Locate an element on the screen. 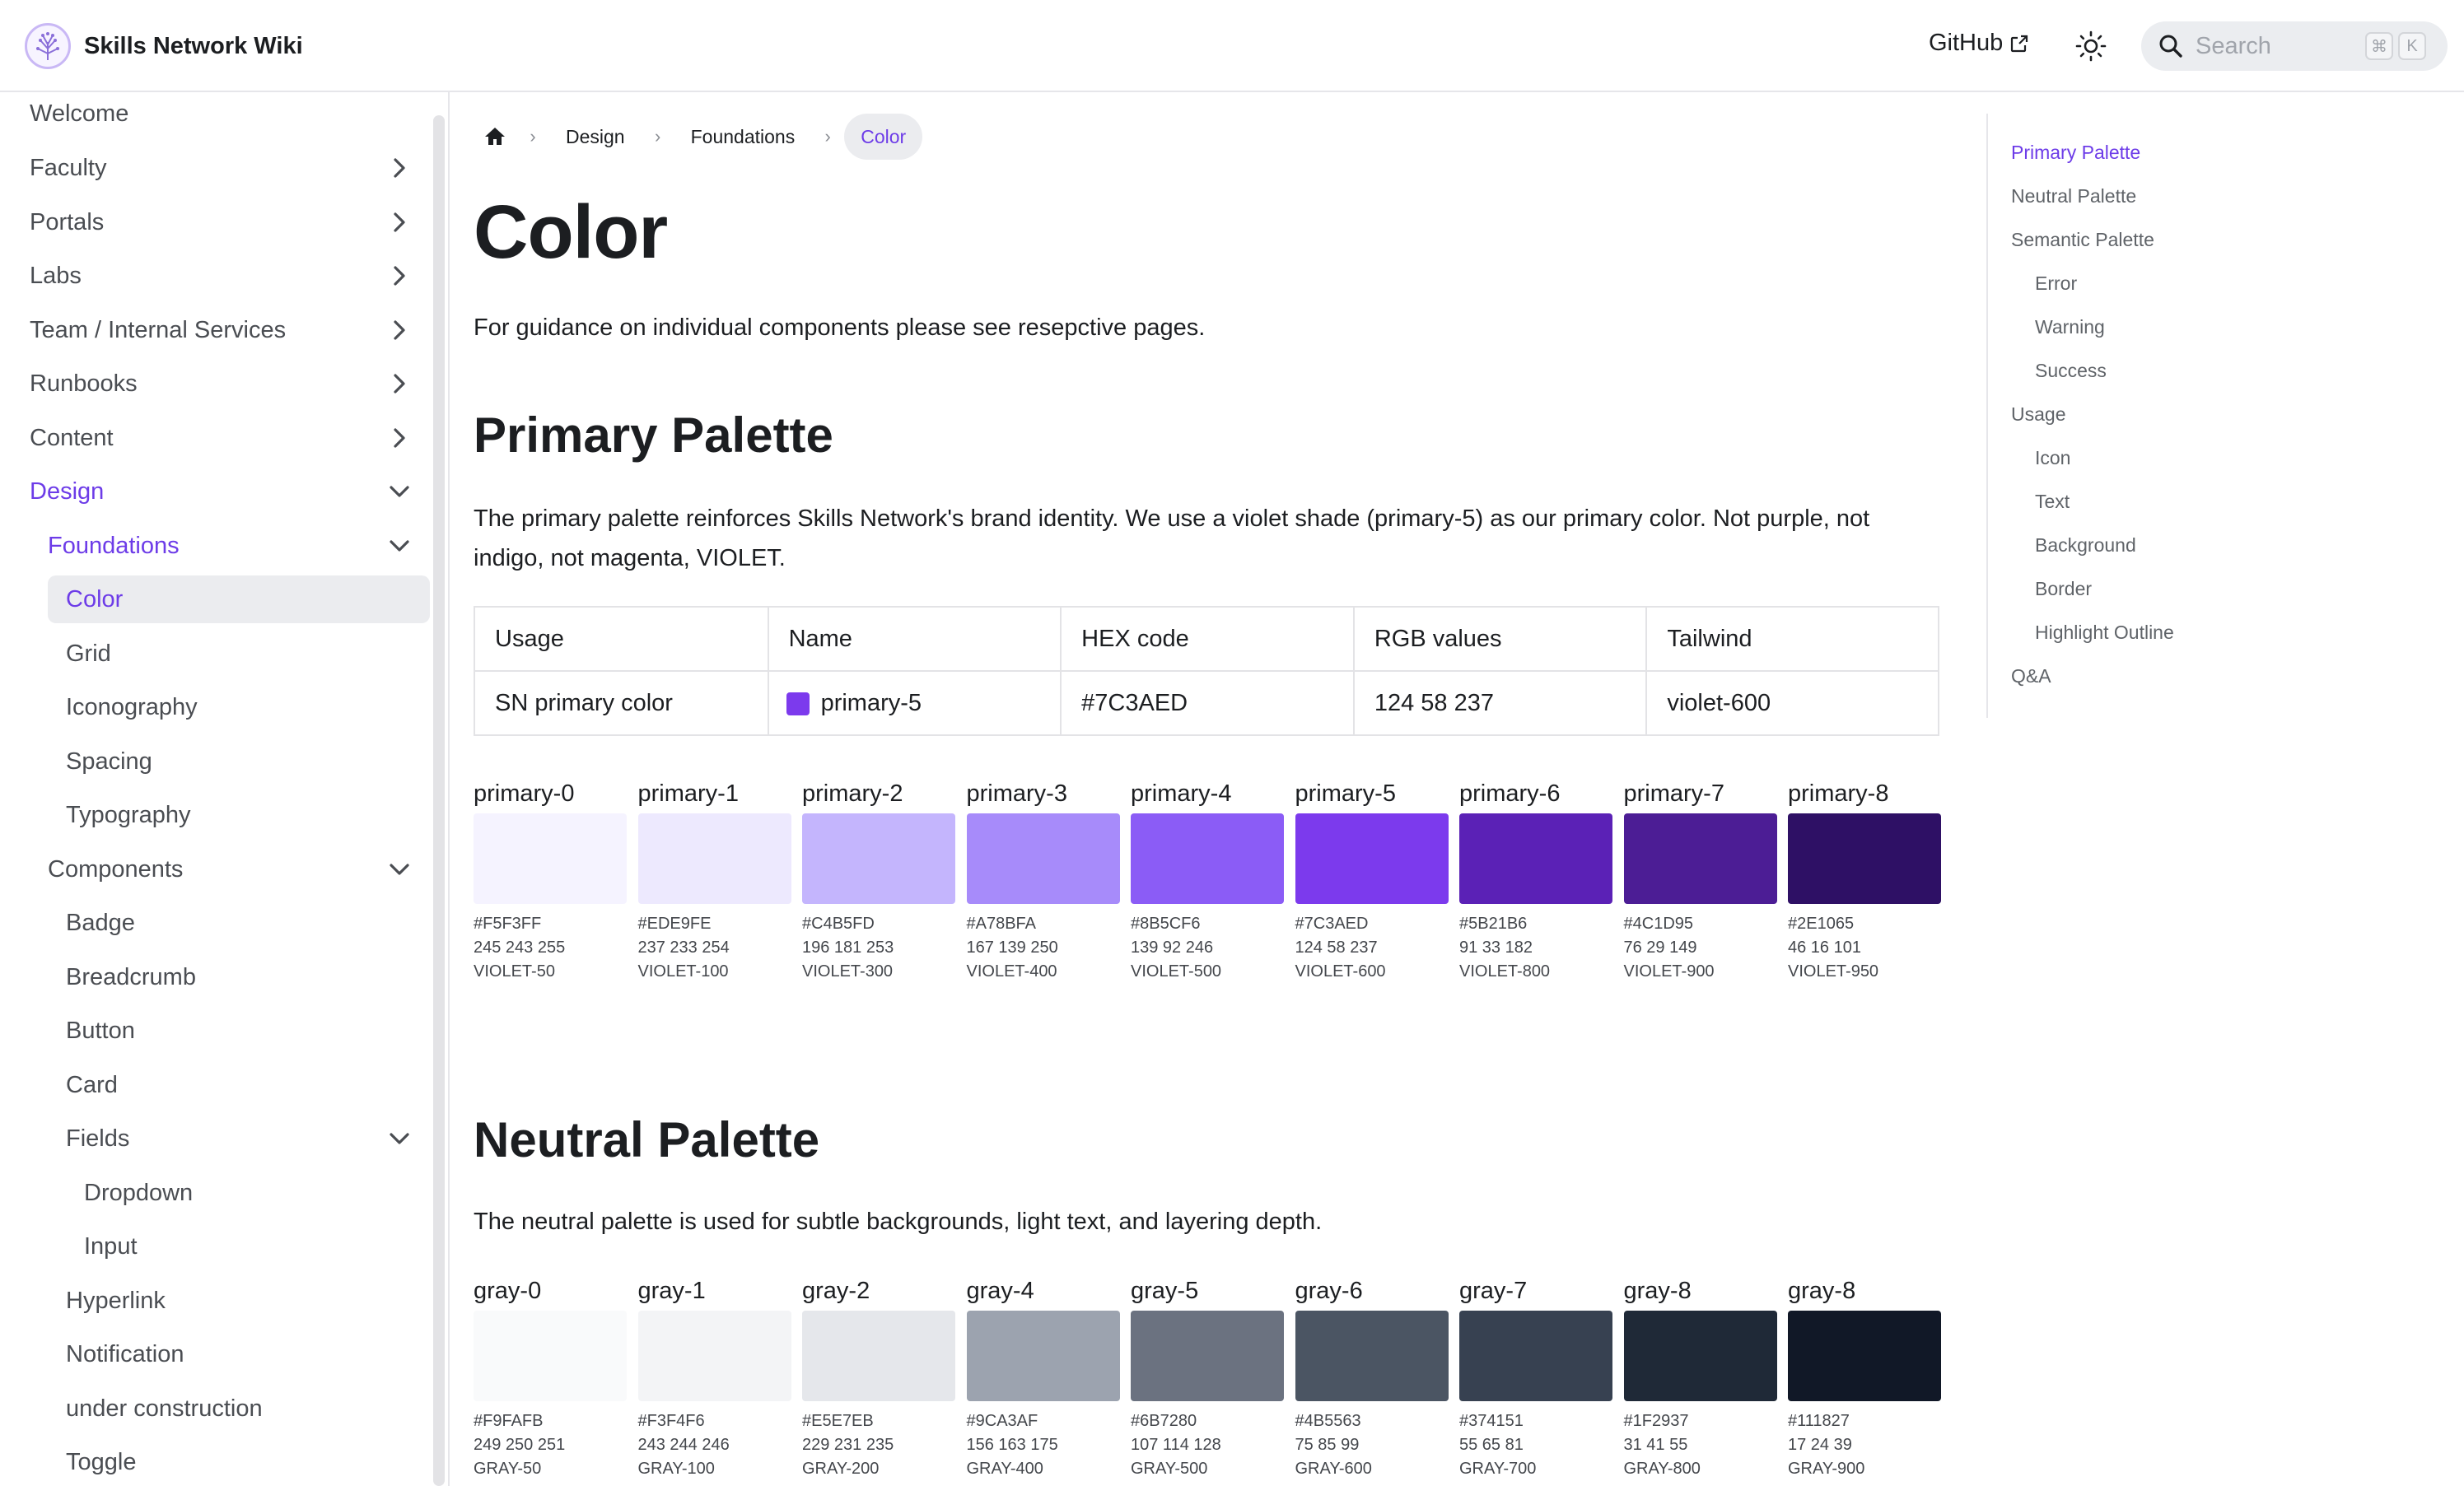 The image size is (2464, 1486). neutral-palette-heading: Neutral Palette is located at coordinates (647, 1139).